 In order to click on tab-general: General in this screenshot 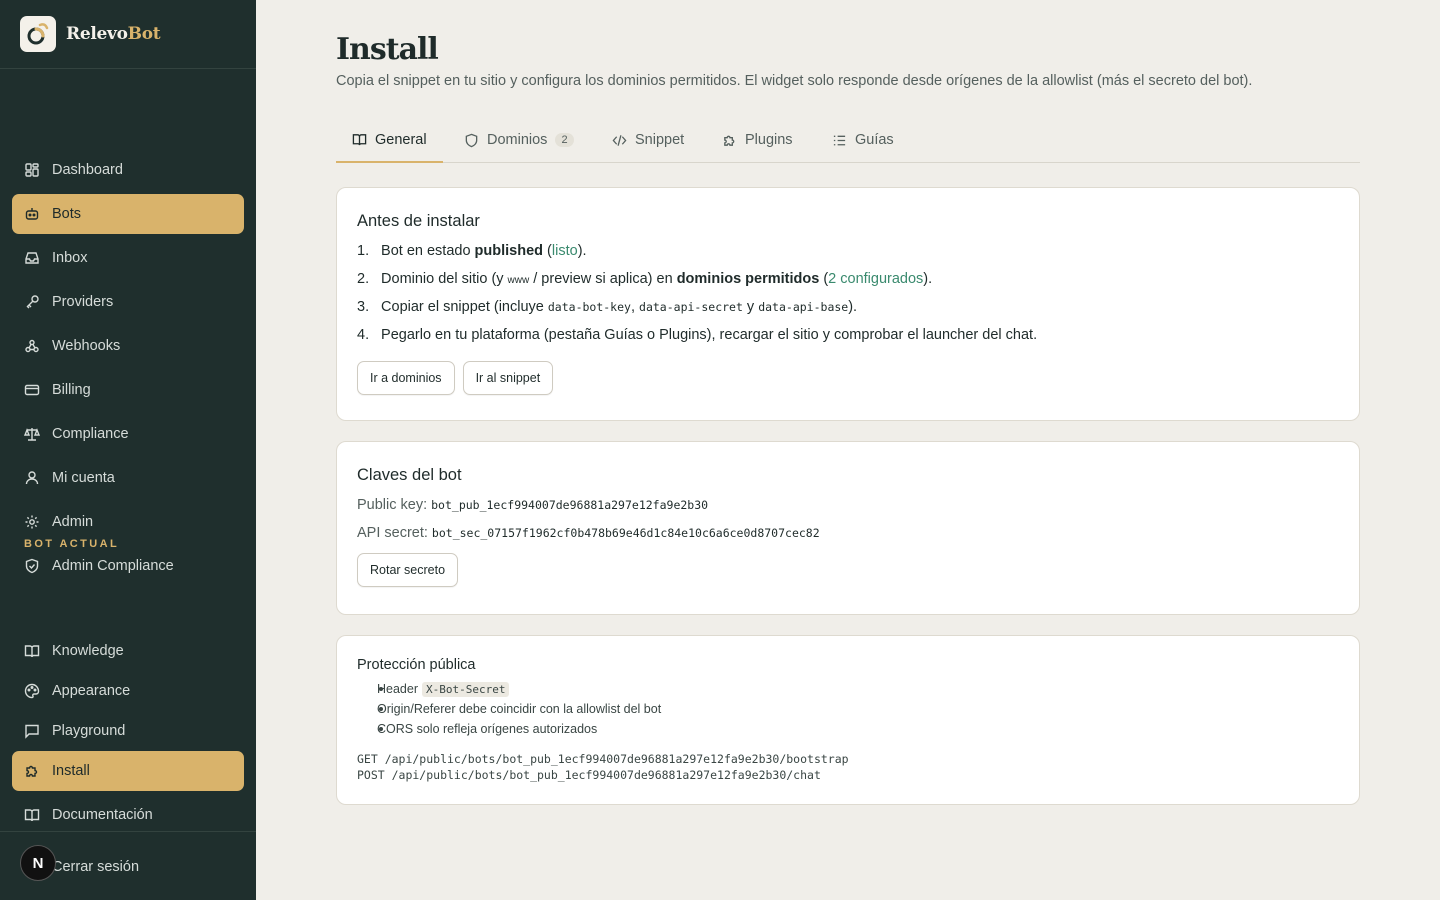, I will do `click(389, 140)`.